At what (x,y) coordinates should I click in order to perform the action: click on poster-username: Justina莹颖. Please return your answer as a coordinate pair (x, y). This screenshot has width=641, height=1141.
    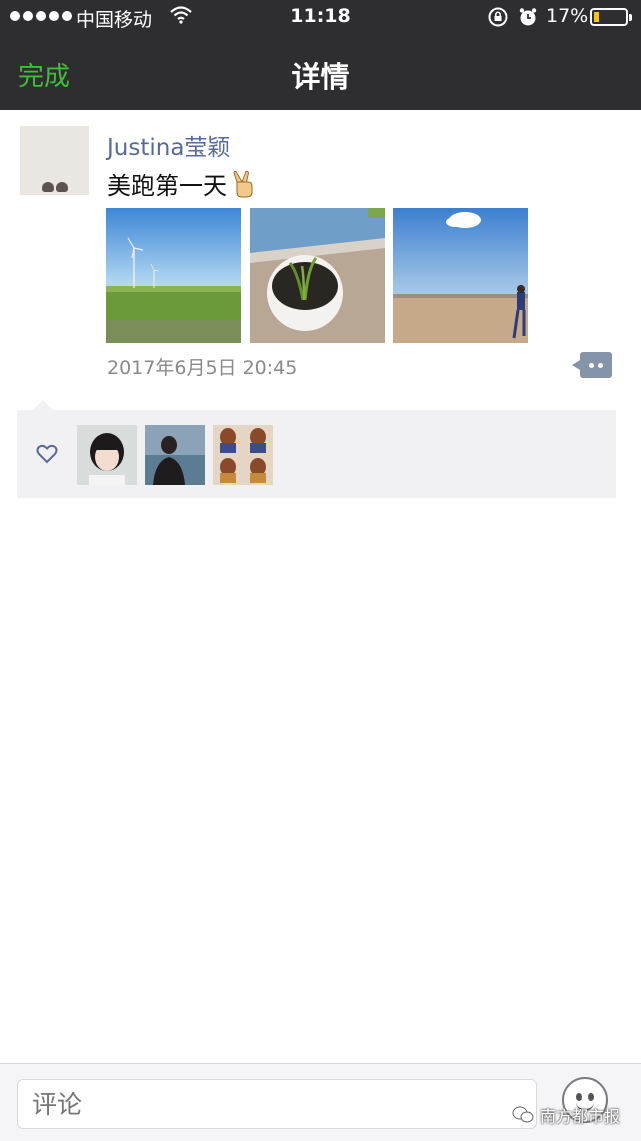
    Looking at the image, I should click on (168, 145).